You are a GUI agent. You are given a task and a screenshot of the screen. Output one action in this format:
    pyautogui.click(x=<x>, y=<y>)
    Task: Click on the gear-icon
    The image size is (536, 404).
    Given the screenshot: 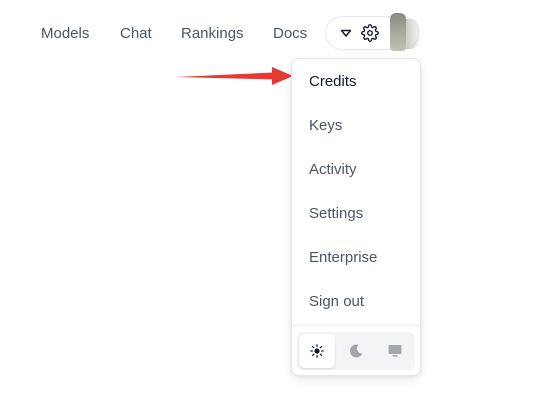 What is the action you would take?
    pyautogui.click(x=370, y=33)
    